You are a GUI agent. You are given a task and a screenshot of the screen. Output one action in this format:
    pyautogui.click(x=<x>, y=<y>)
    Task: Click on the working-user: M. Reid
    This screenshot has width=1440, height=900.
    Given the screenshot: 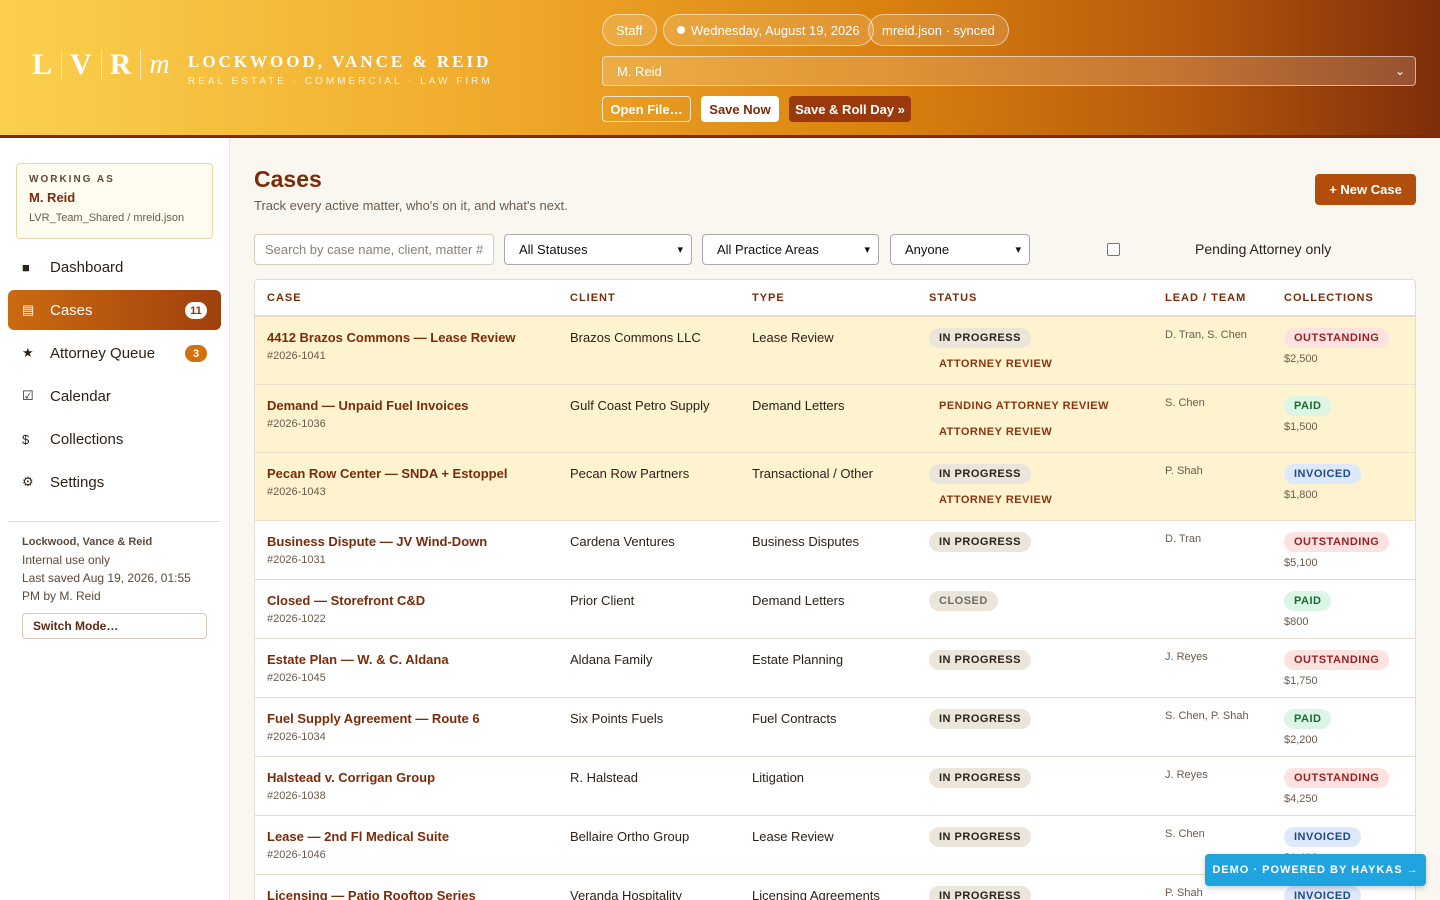 What is the action you would take?
    pyautogui.click(x=52, y=197)
    